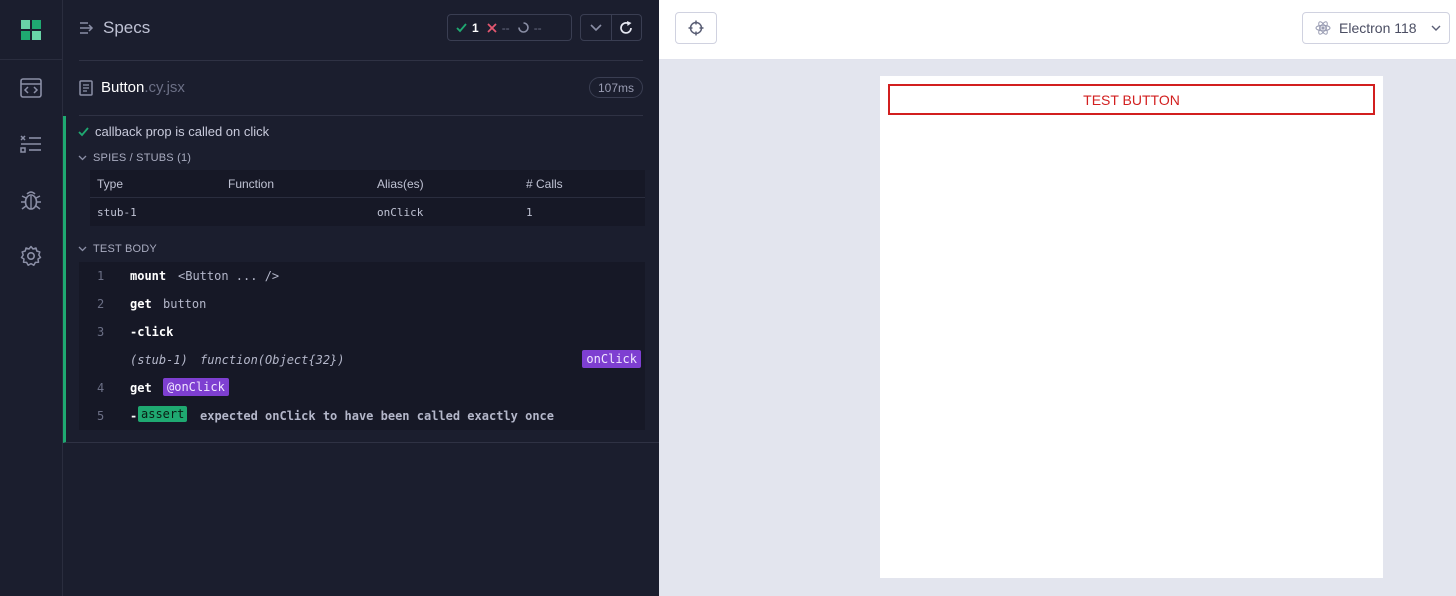 Image resolution: width=1456 pixels, height=596 pixels. Describe the element at coordinates (1131, 99) in the screenshot. I see `test-button: TEST BUTTON` at that location.